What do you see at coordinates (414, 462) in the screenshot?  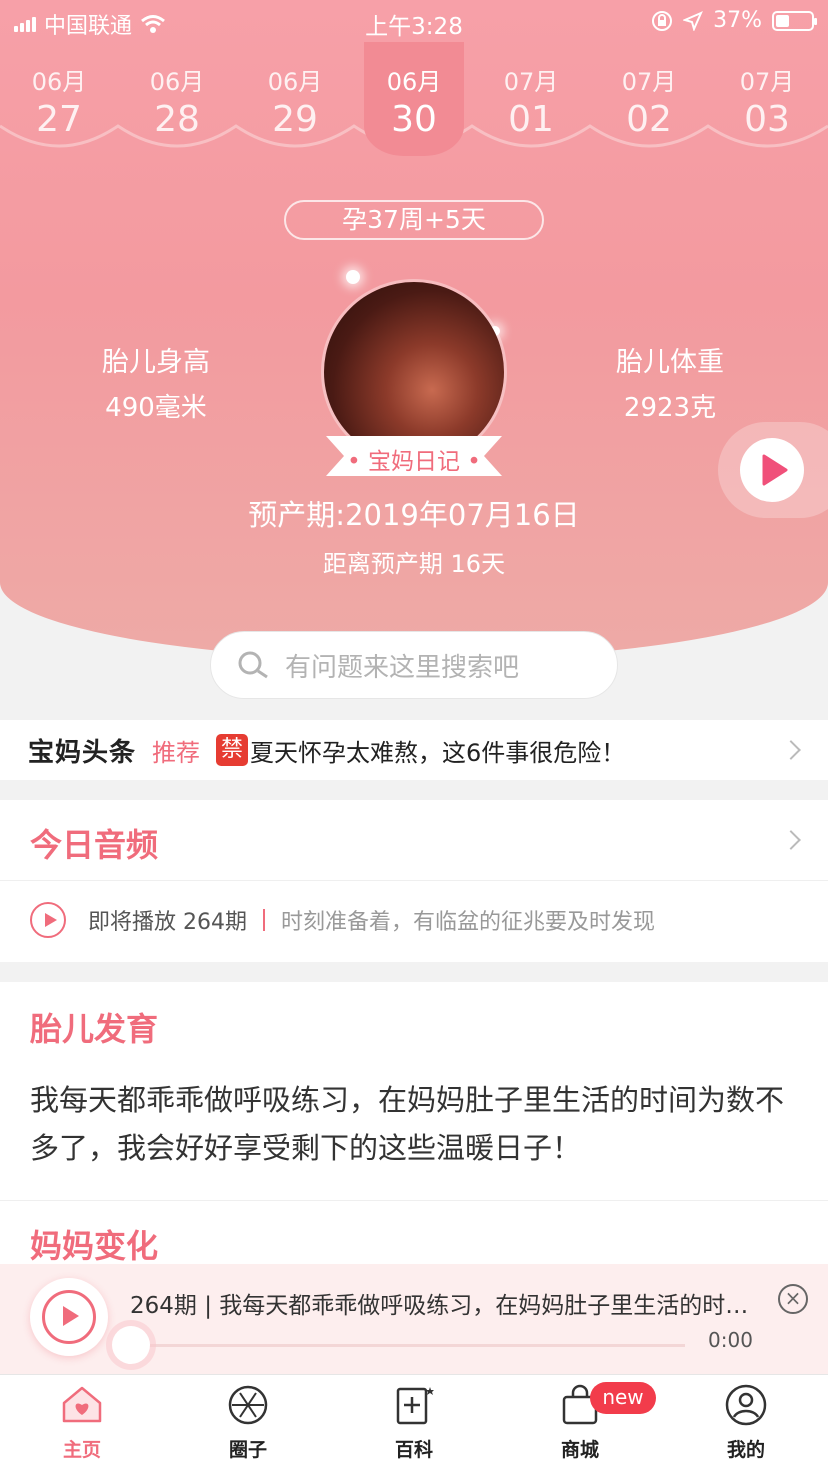 I see `mom-diary-label: • 宝妈日记 •` at bounding box center [414, 462].